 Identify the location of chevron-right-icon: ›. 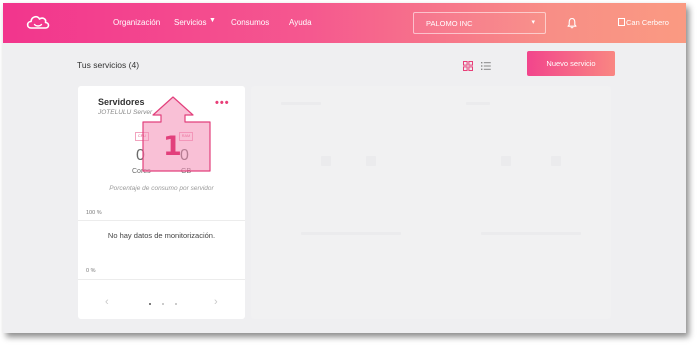
(216, 302).